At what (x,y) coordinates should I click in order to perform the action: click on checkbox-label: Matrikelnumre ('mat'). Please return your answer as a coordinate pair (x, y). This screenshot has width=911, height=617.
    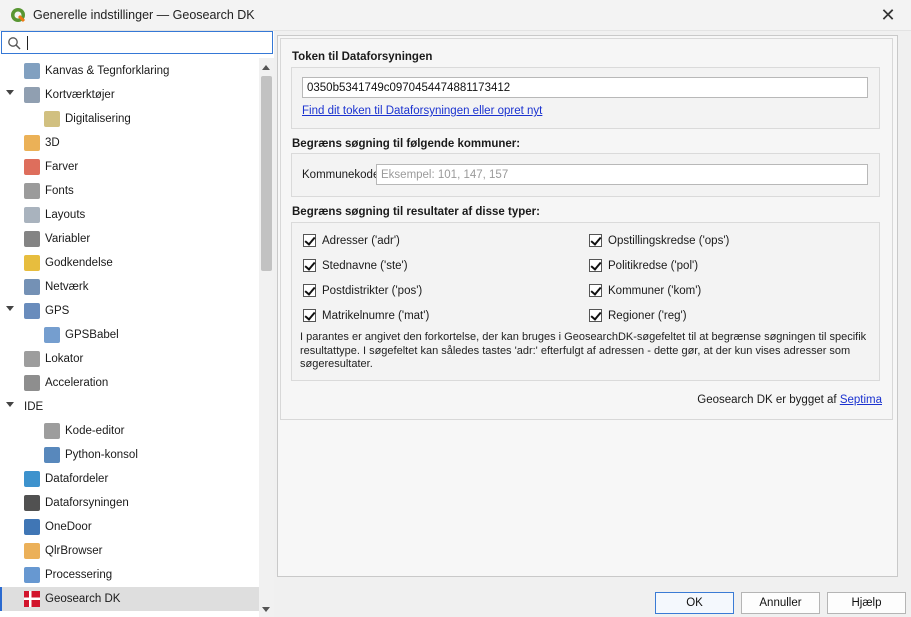
    Looking at the image, I should click on (376, 315).